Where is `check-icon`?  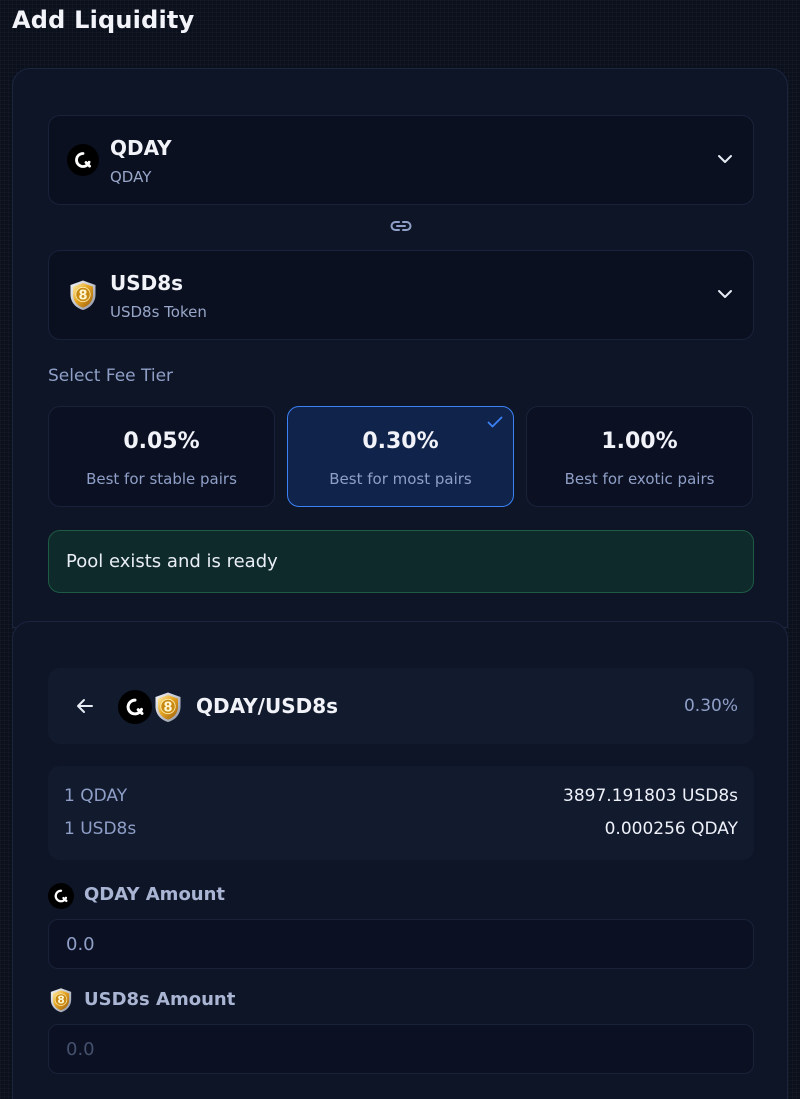 check-icon is located at coordinates (495, 422).